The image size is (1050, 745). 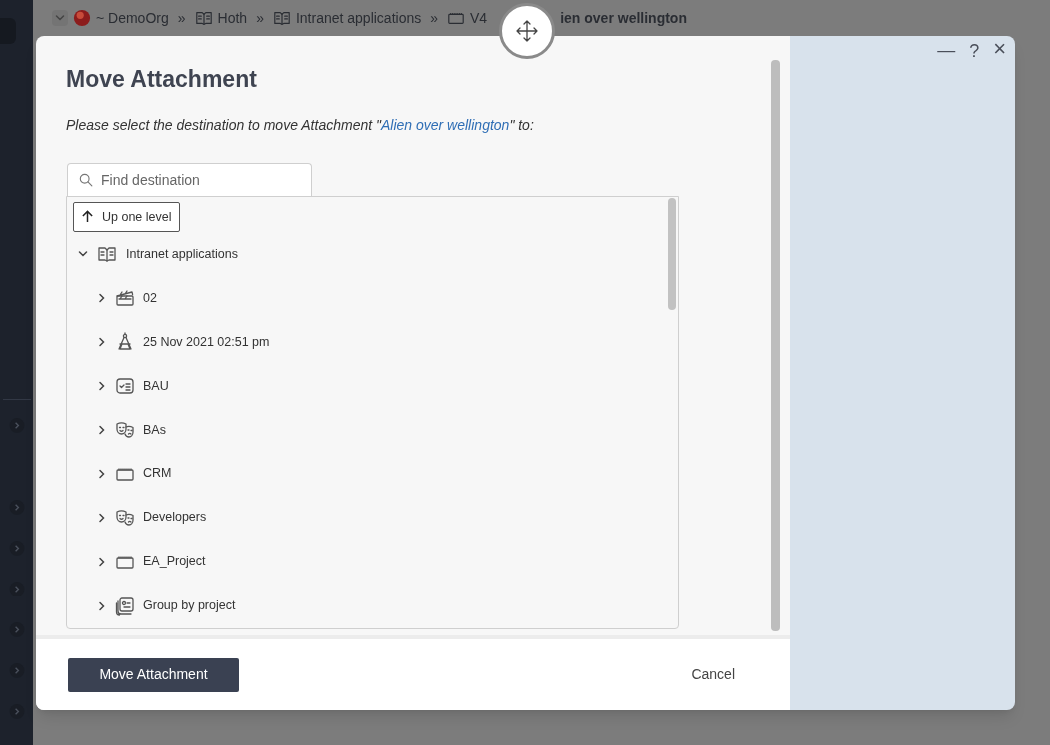 What do you see at coordinates (974, 51) in the screenshot?
I see `help-button: ?` at bounding box center [974, 51].